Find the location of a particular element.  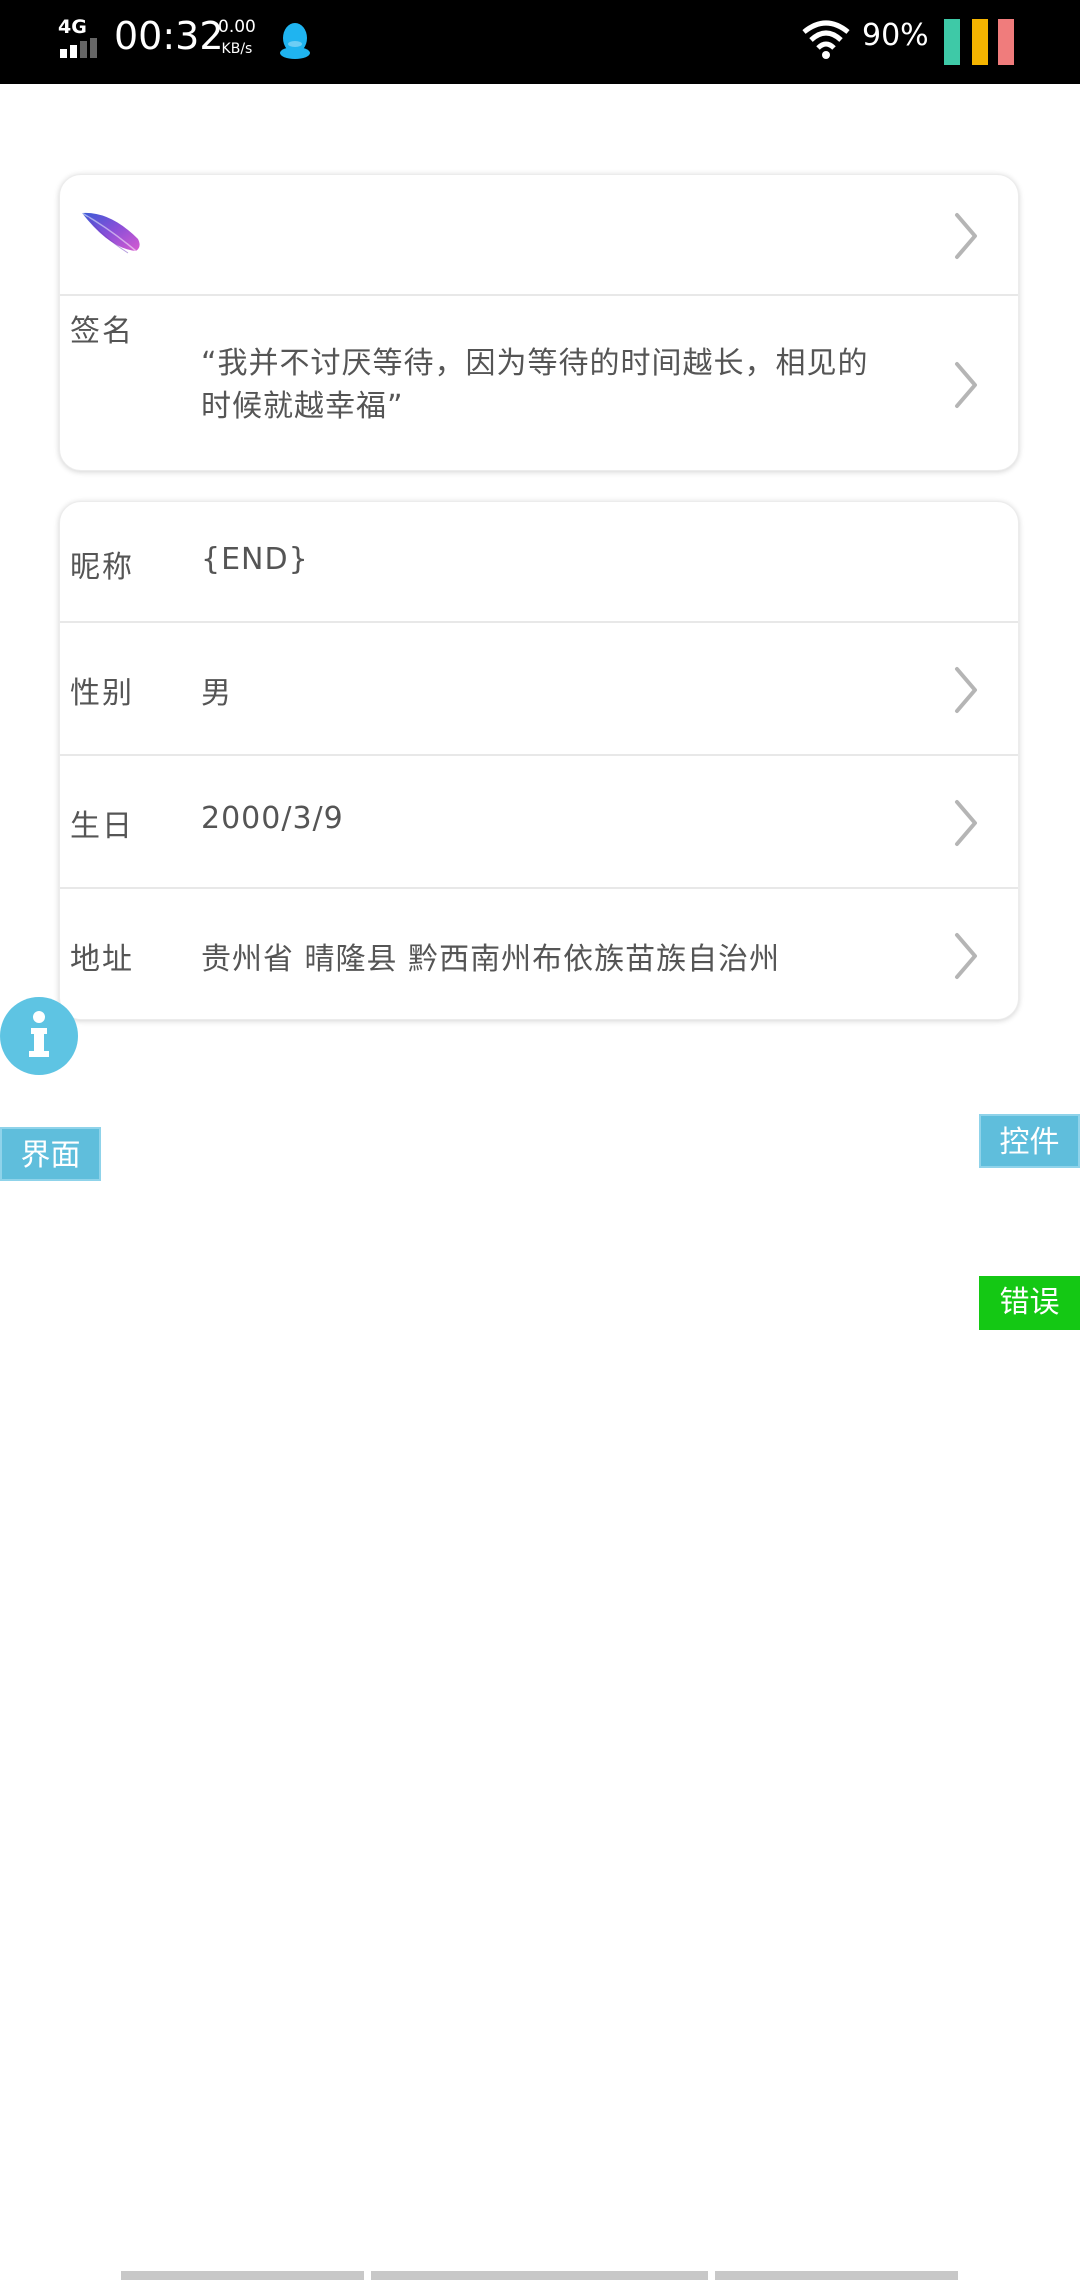

info-icon is located at coordinates (39, 1034).